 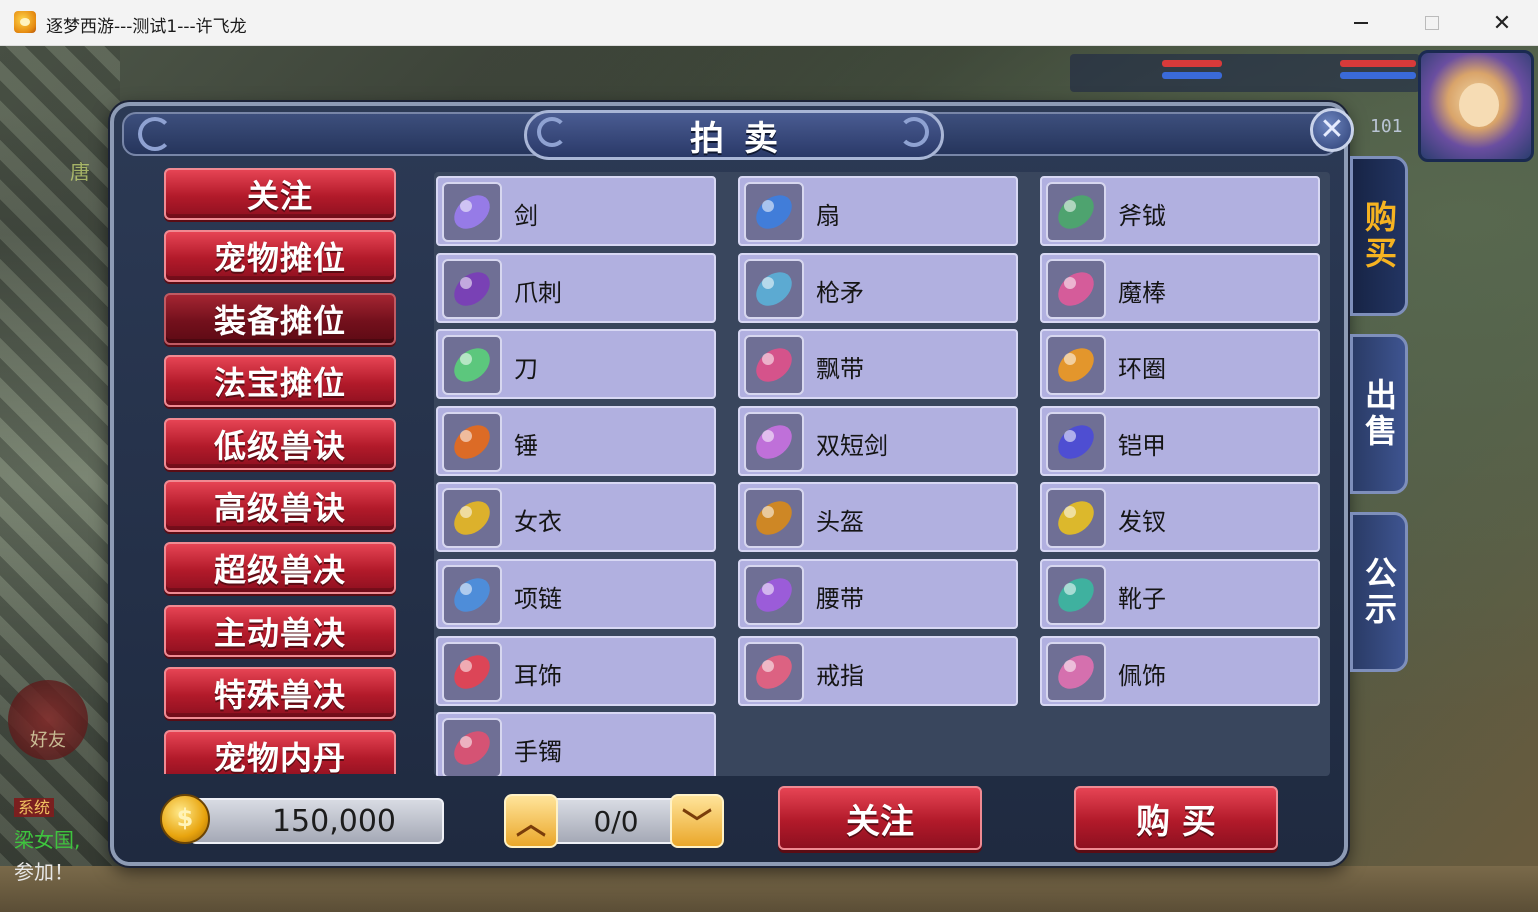 I want to click on maximize-icon, so click(x=1432, y=23).